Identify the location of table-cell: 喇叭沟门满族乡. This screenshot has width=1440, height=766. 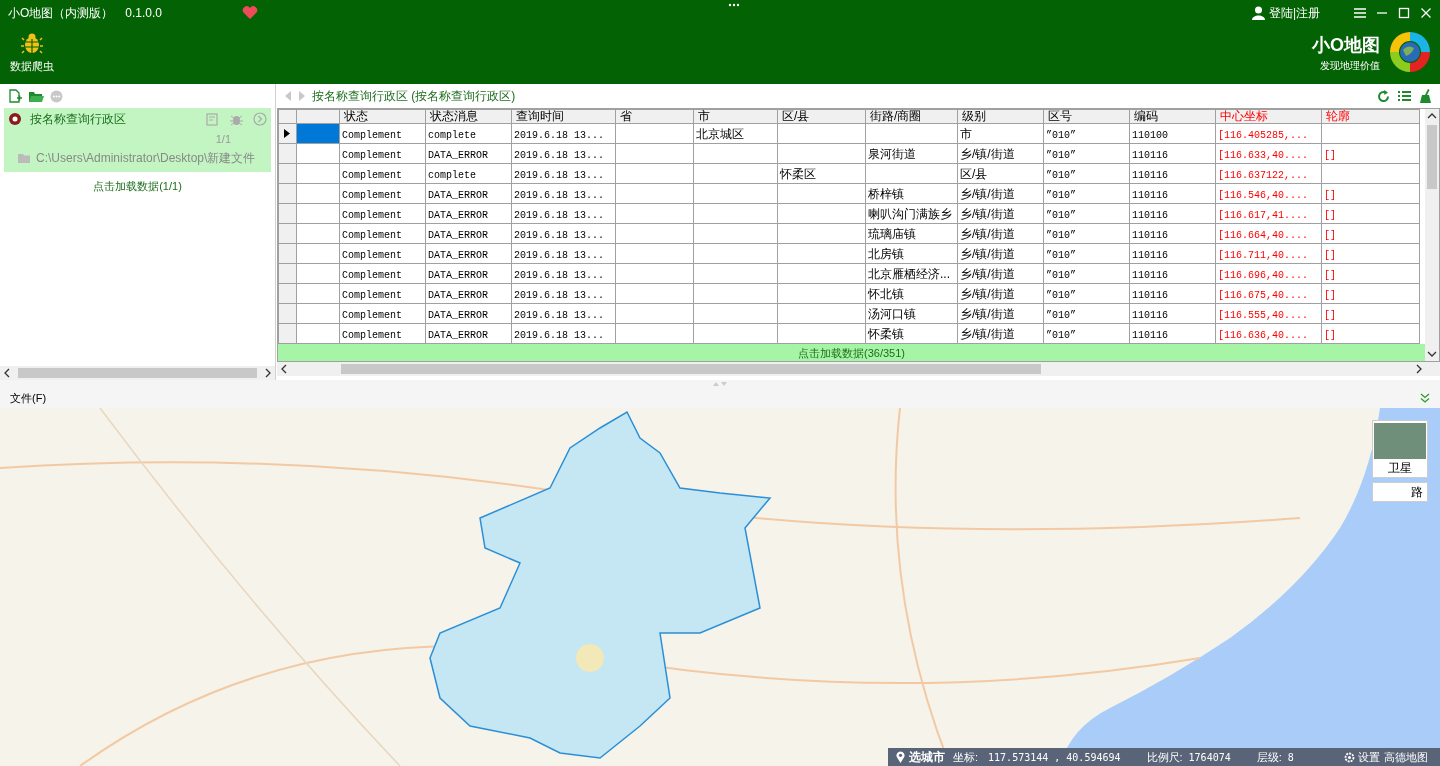
(910, 213).